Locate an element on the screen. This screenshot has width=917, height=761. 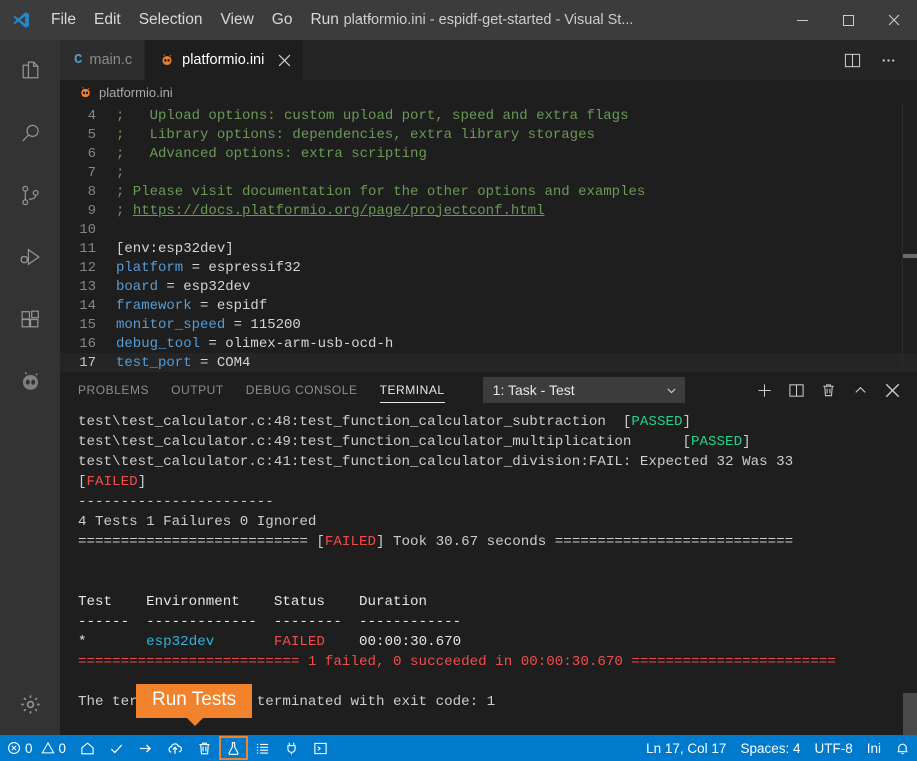
menu-selection: Selection is located at coordinates (171, 20).